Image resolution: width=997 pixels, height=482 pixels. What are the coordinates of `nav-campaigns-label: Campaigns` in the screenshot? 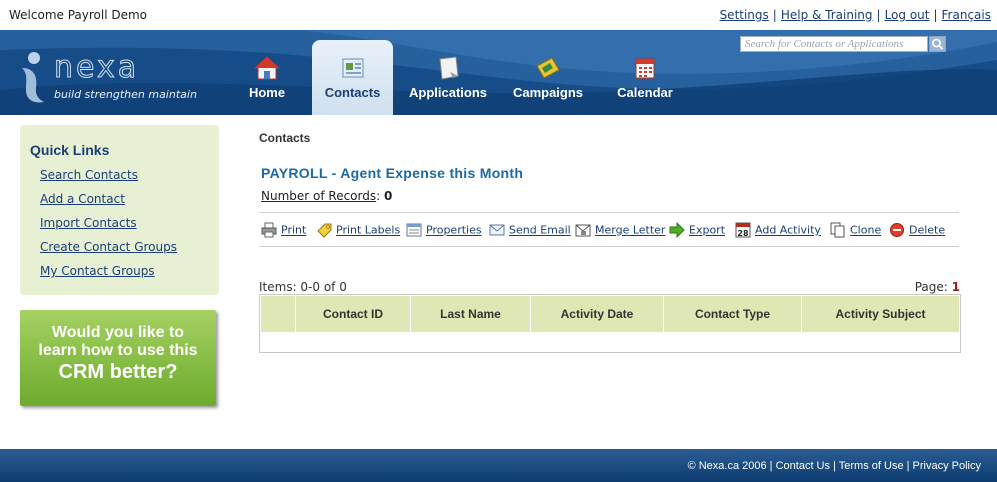 It's located at (548, 92).